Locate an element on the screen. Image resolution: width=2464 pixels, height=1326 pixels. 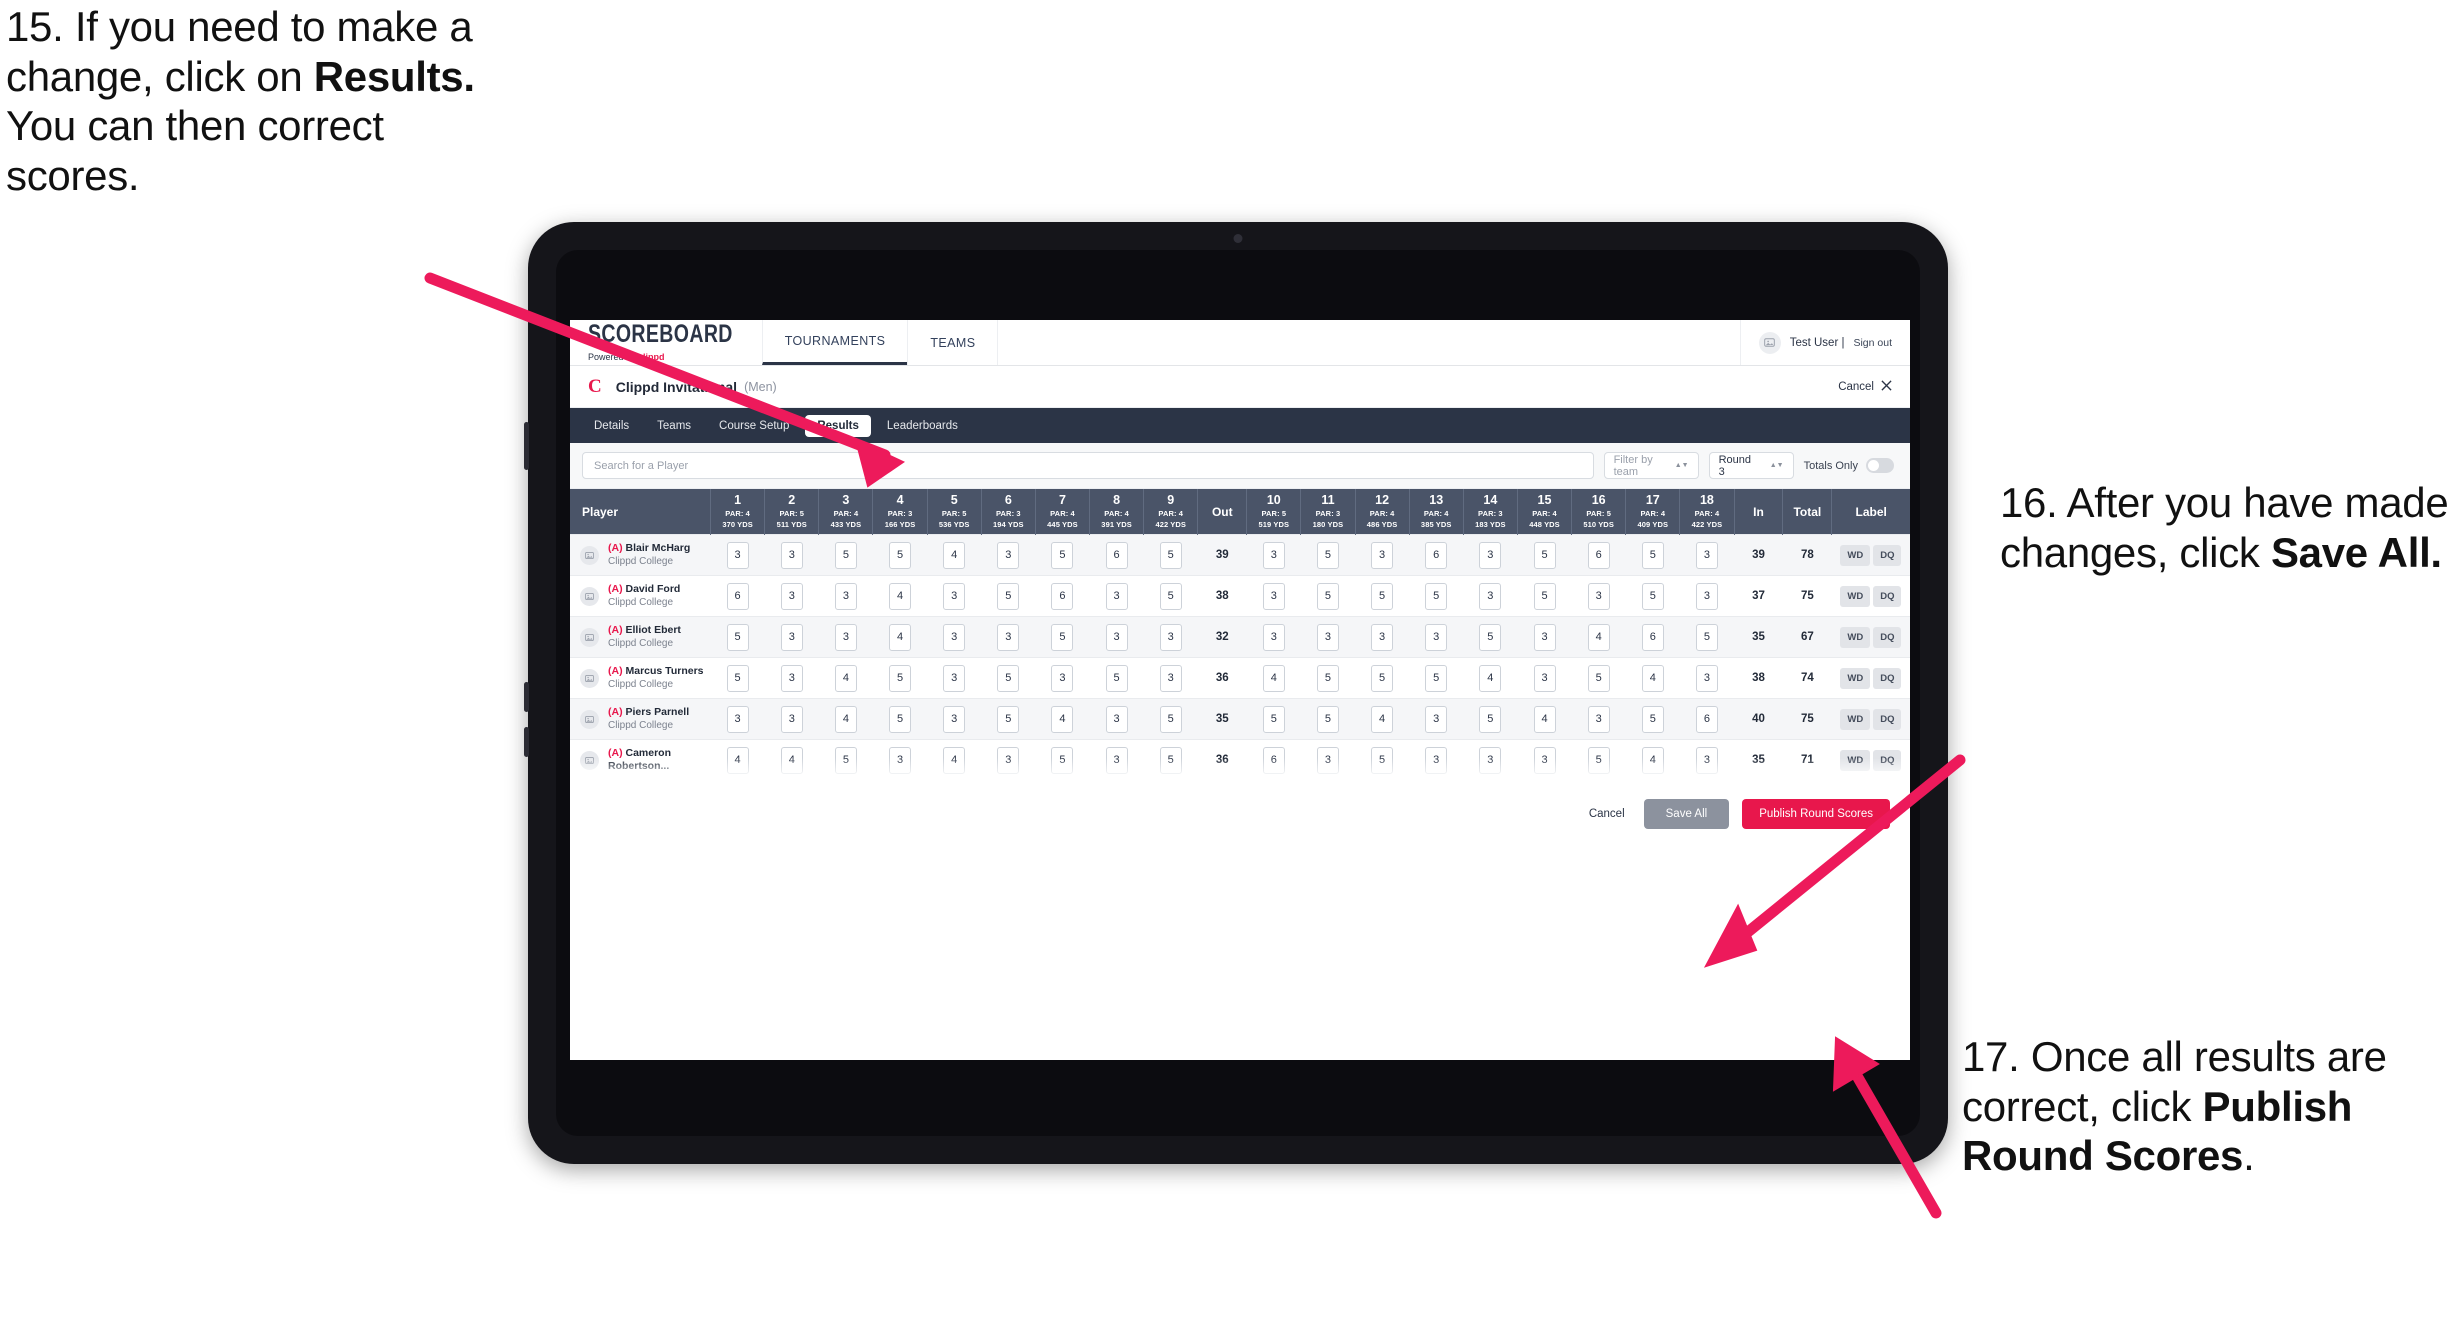
score-cell-hole-16: 3 is located at coordinates (1598, 596).